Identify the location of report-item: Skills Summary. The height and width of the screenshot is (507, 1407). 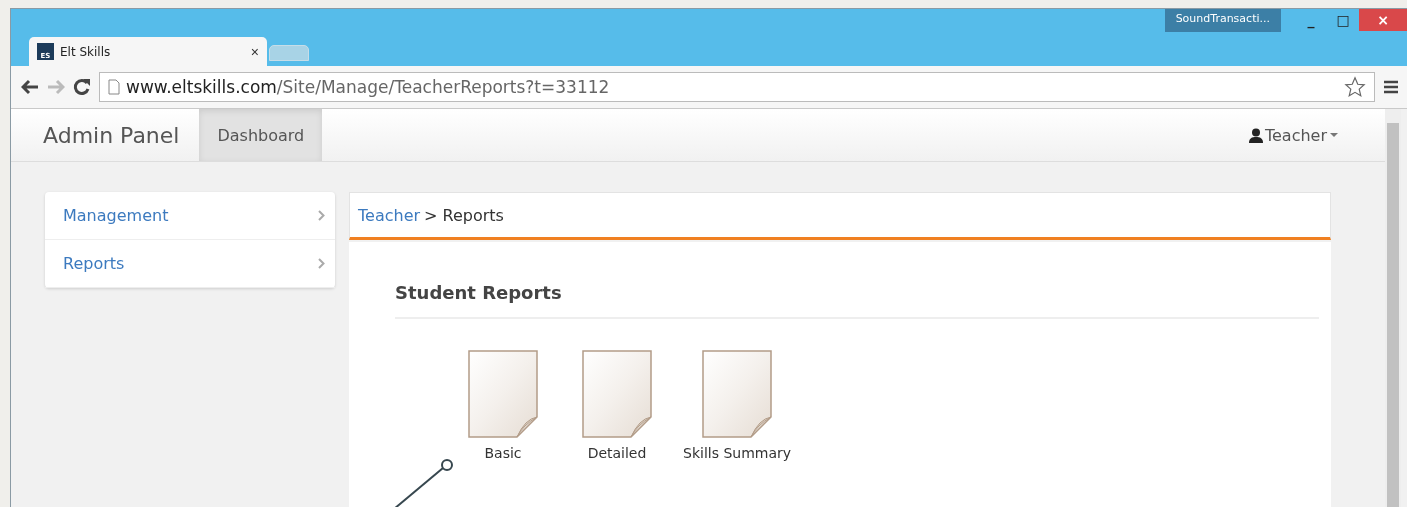
(737, 405).